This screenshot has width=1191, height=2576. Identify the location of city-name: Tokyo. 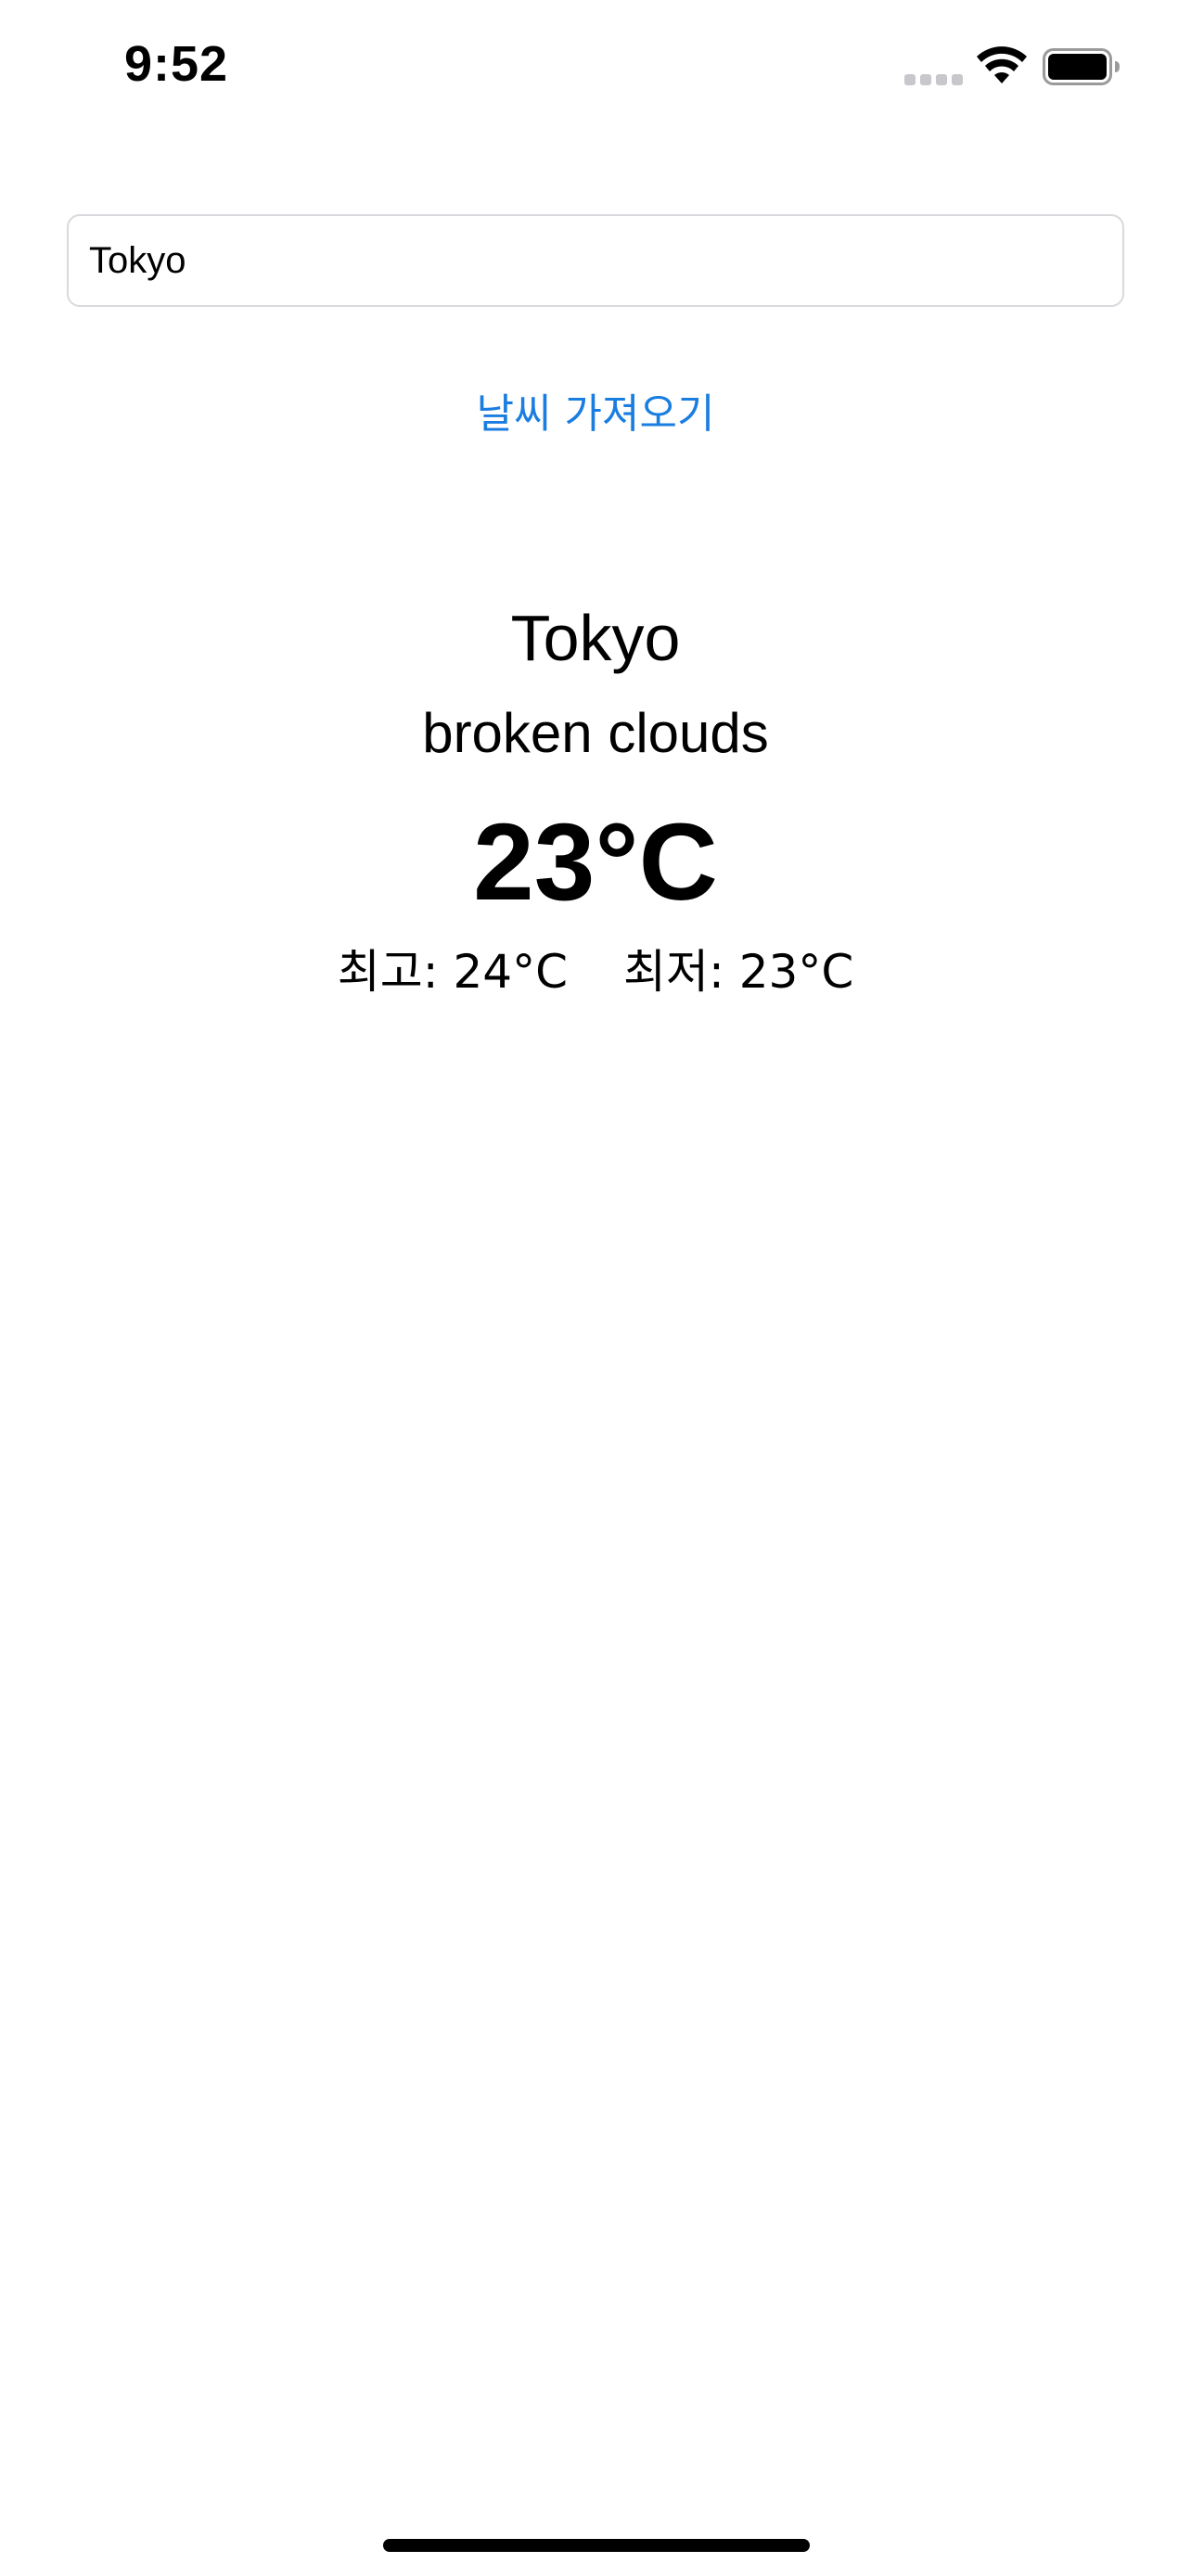
(595, 638).